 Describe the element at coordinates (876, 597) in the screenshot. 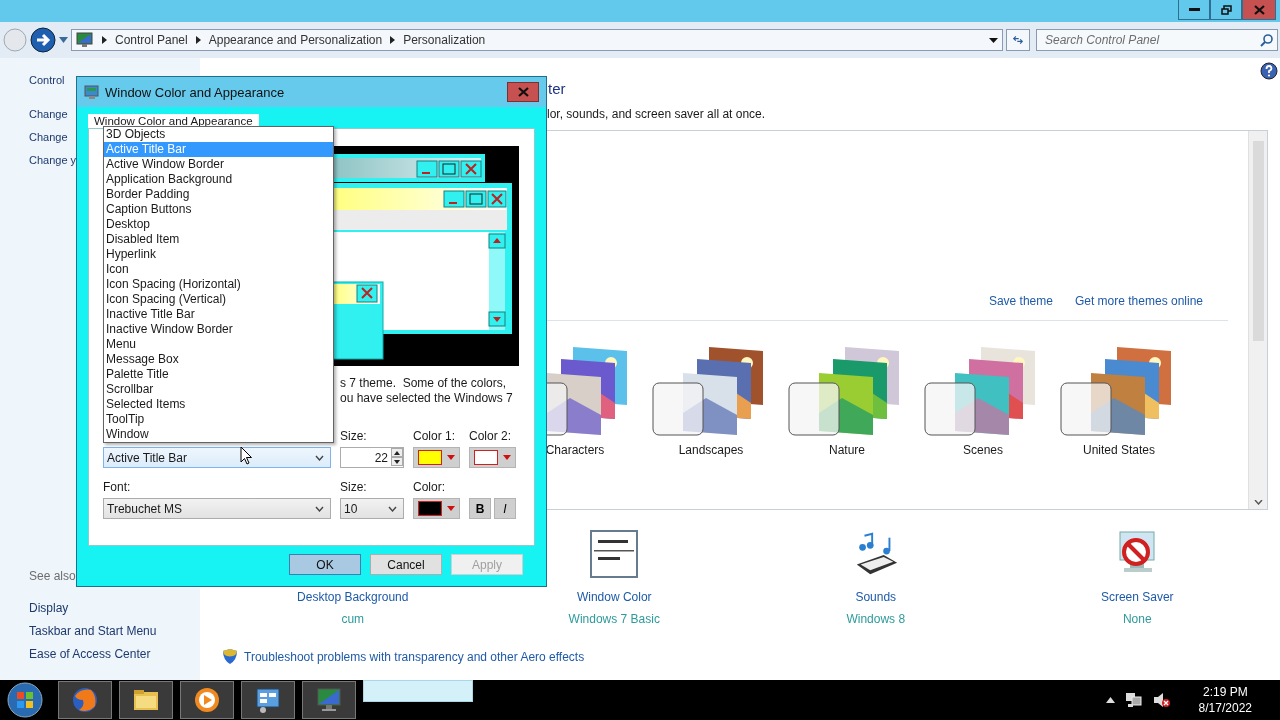

I see `setting-link: Sounds` at that location.